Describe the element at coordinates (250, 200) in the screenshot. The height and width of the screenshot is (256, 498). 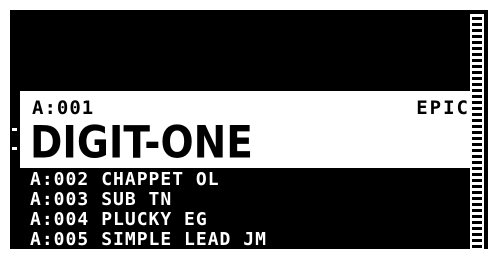
I see `list-item: A:003 SUB TN` at that location.